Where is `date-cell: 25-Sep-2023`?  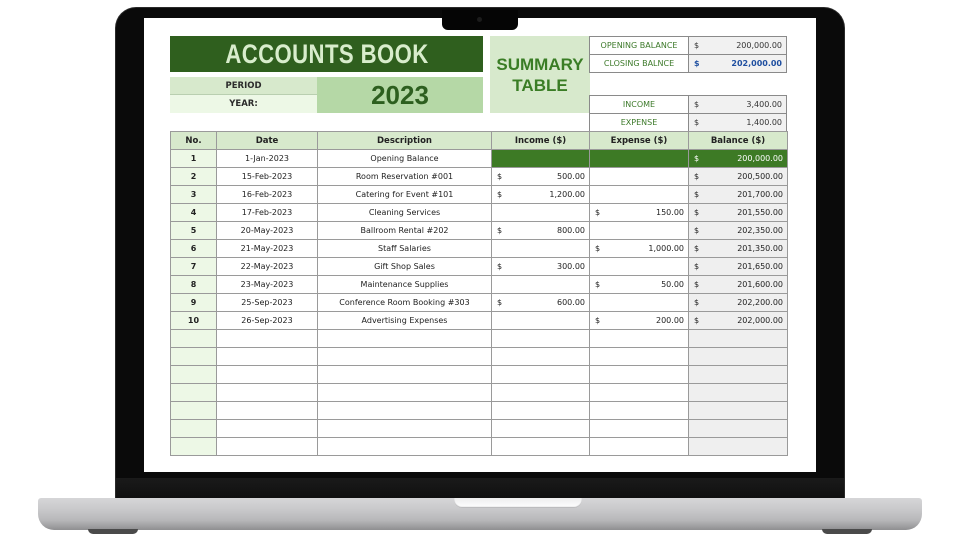 date-cell: 25-Sep-2023 is located at coordinates (267, 302).